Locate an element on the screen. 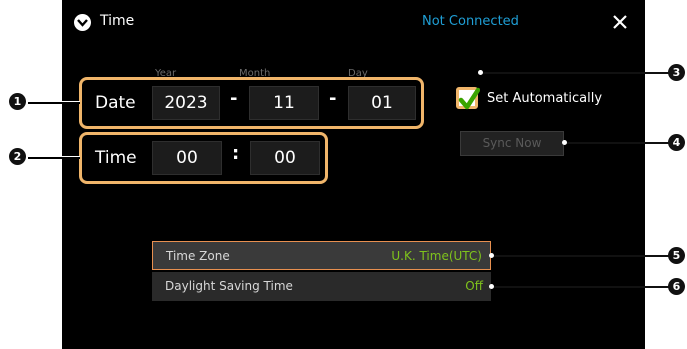  callout-6: 6 is located at coordinates (676, 286).